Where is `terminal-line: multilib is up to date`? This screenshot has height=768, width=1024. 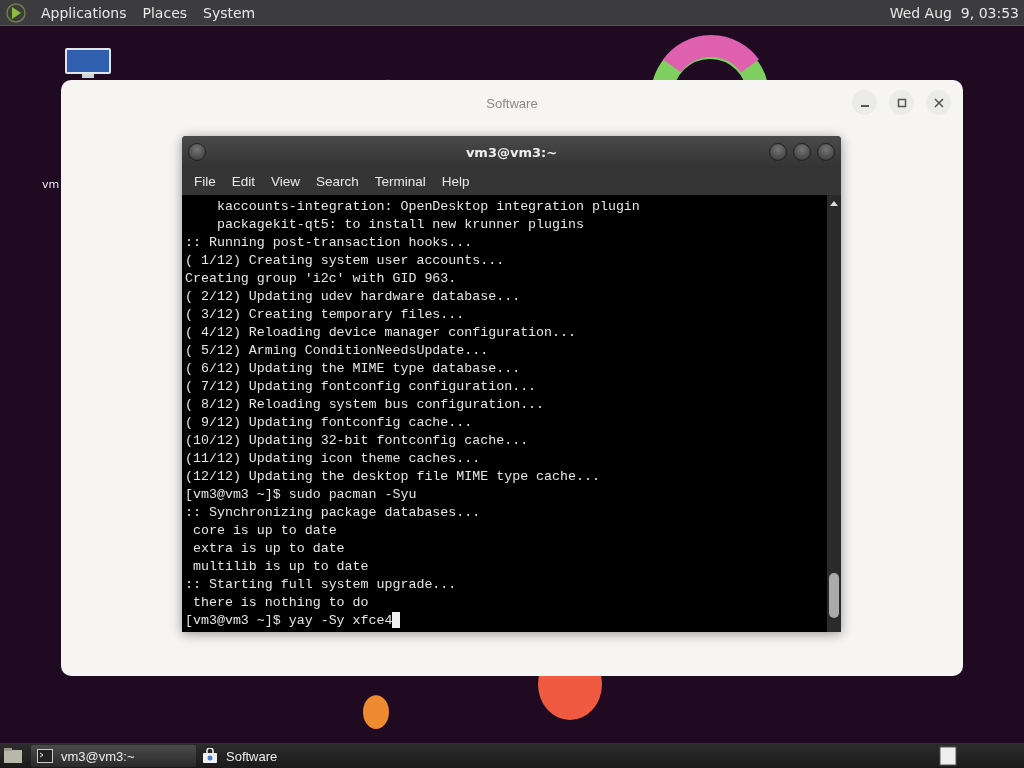 terminal-line: multilib is up to date is located at coordinates (280, 566).